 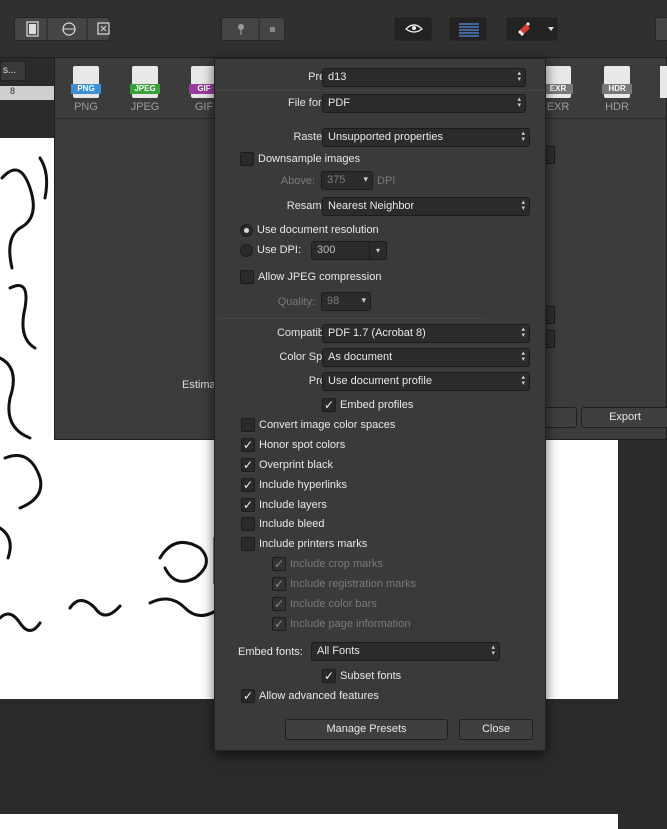 What do you see at coordinates (279, 564) in the screenshot?
I see `crop-marks-checkbox: ✓` at bounding box center [279, 564].